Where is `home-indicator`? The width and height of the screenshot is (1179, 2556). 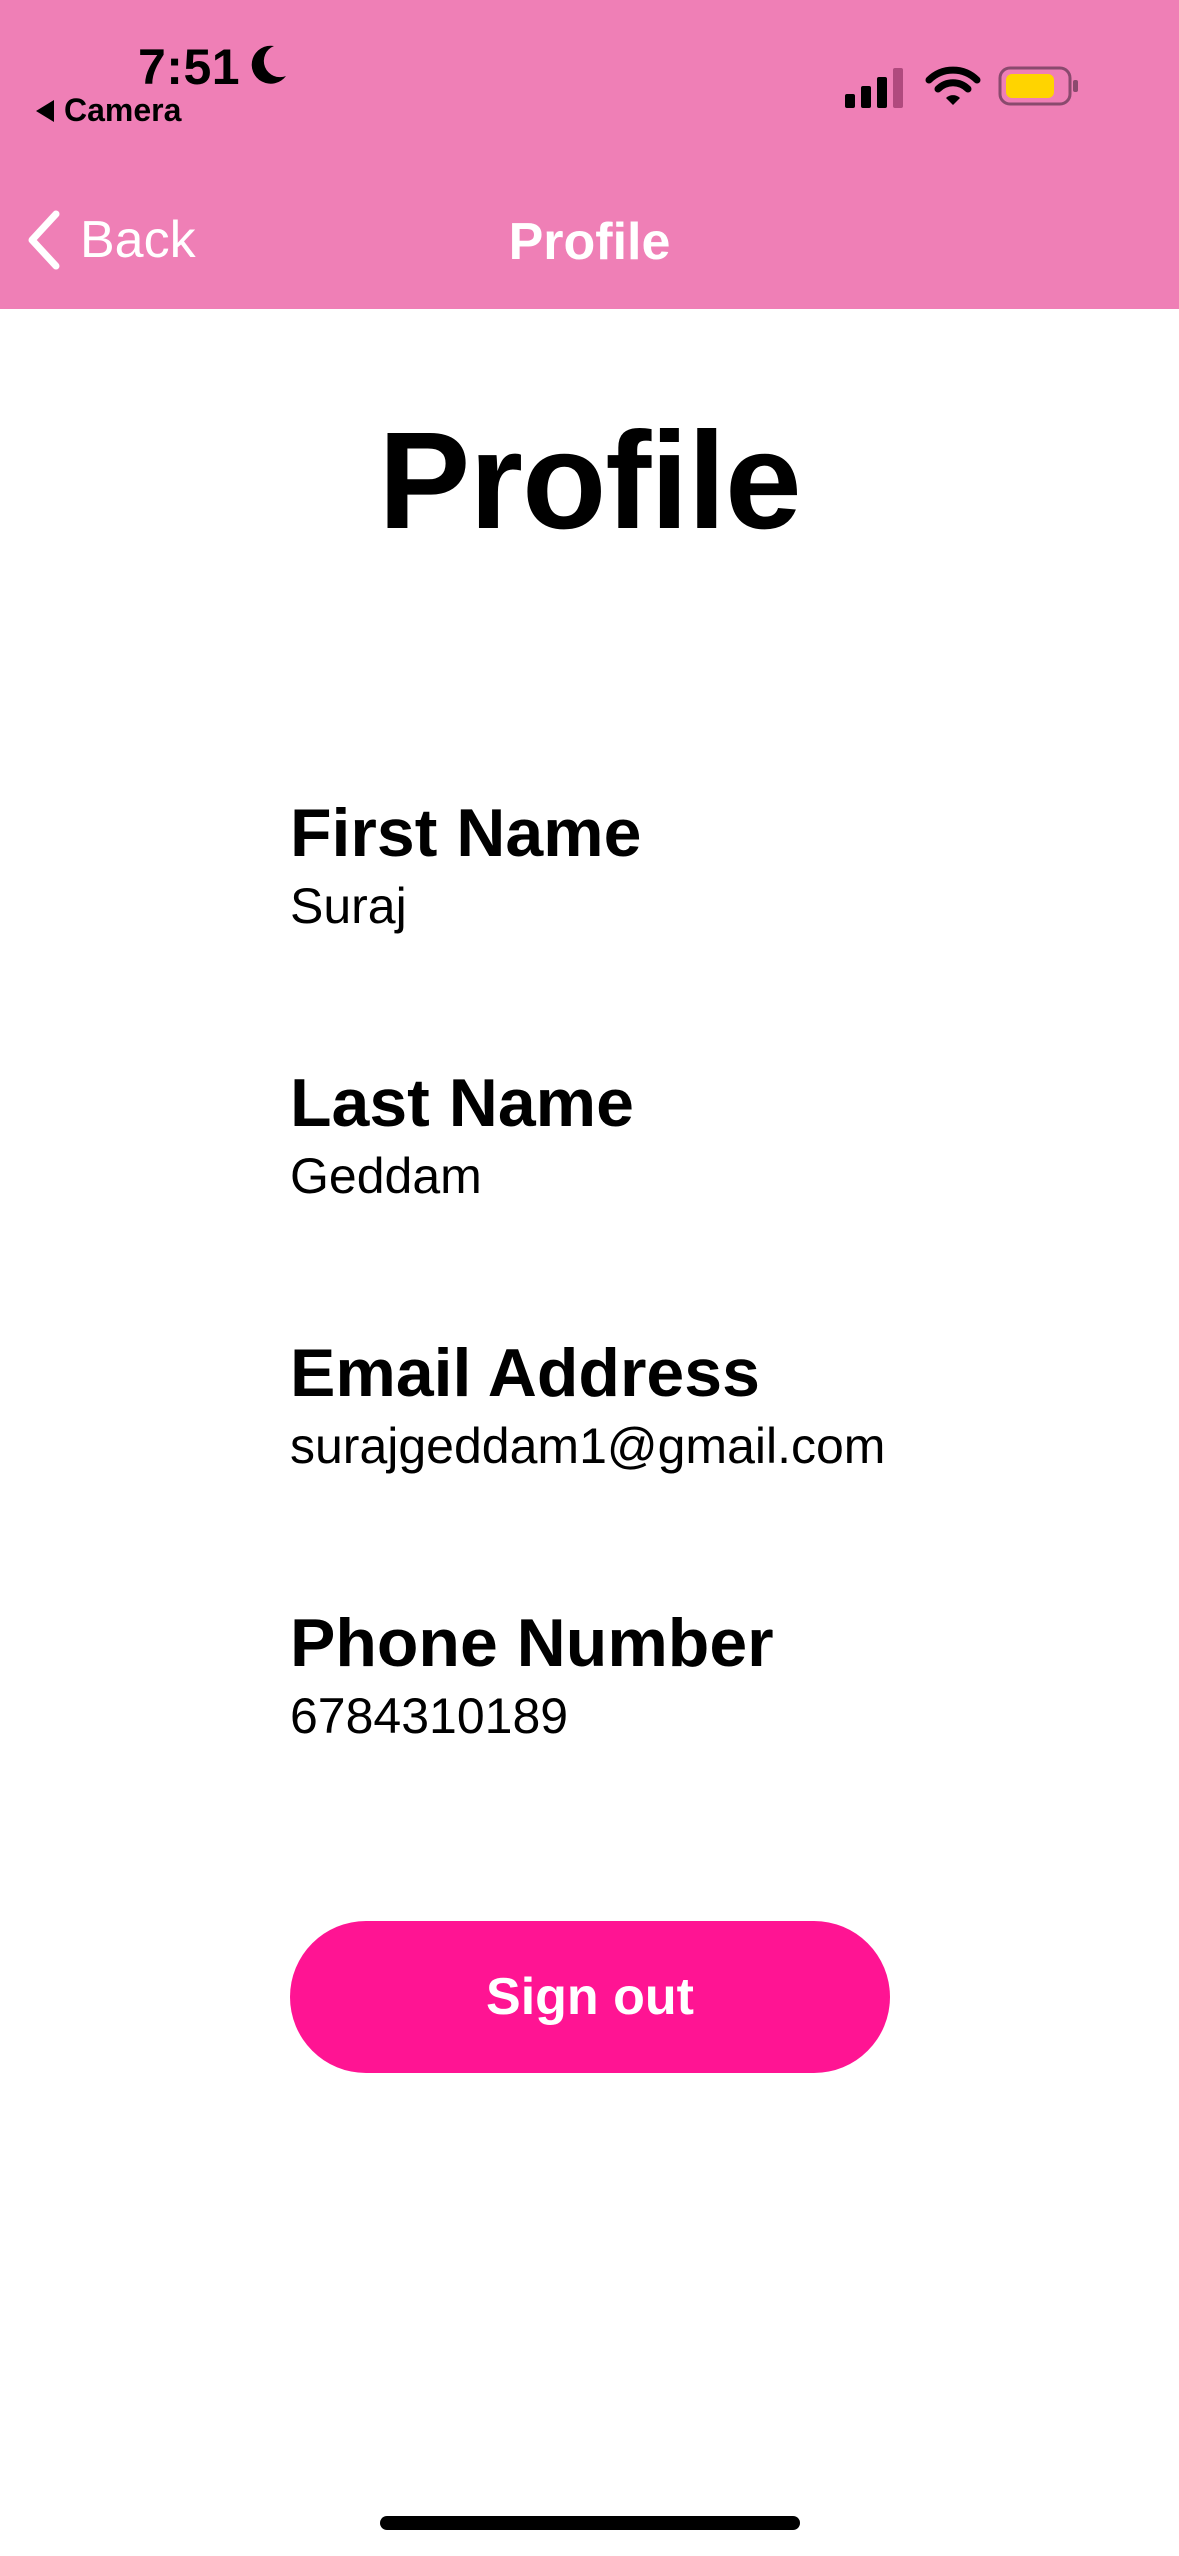
home-indicator is located at coordinates (590, 2523).